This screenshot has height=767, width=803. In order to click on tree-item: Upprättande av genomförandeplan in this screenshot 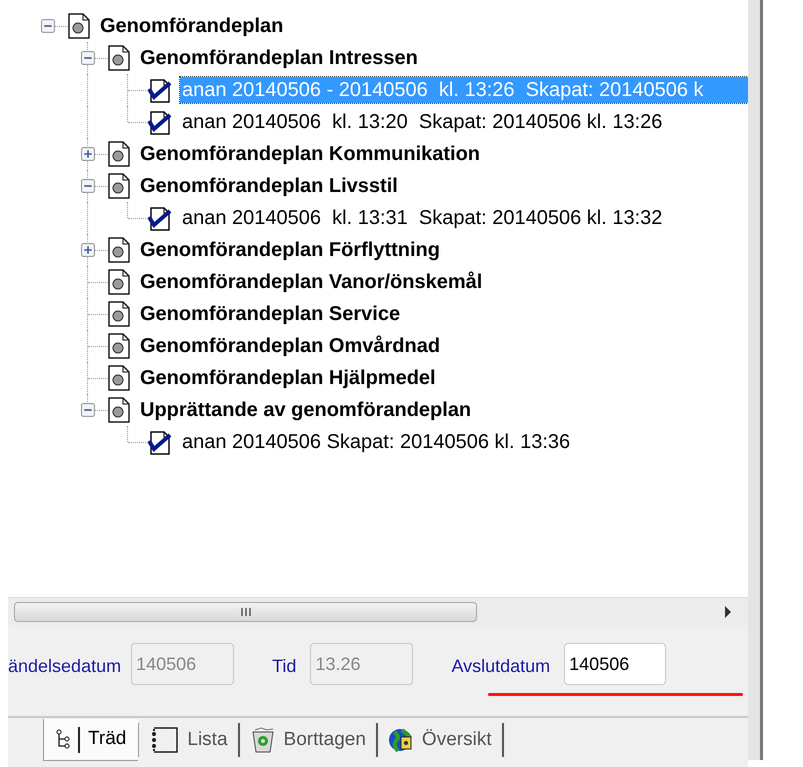, I will do `click(306, 410)`.